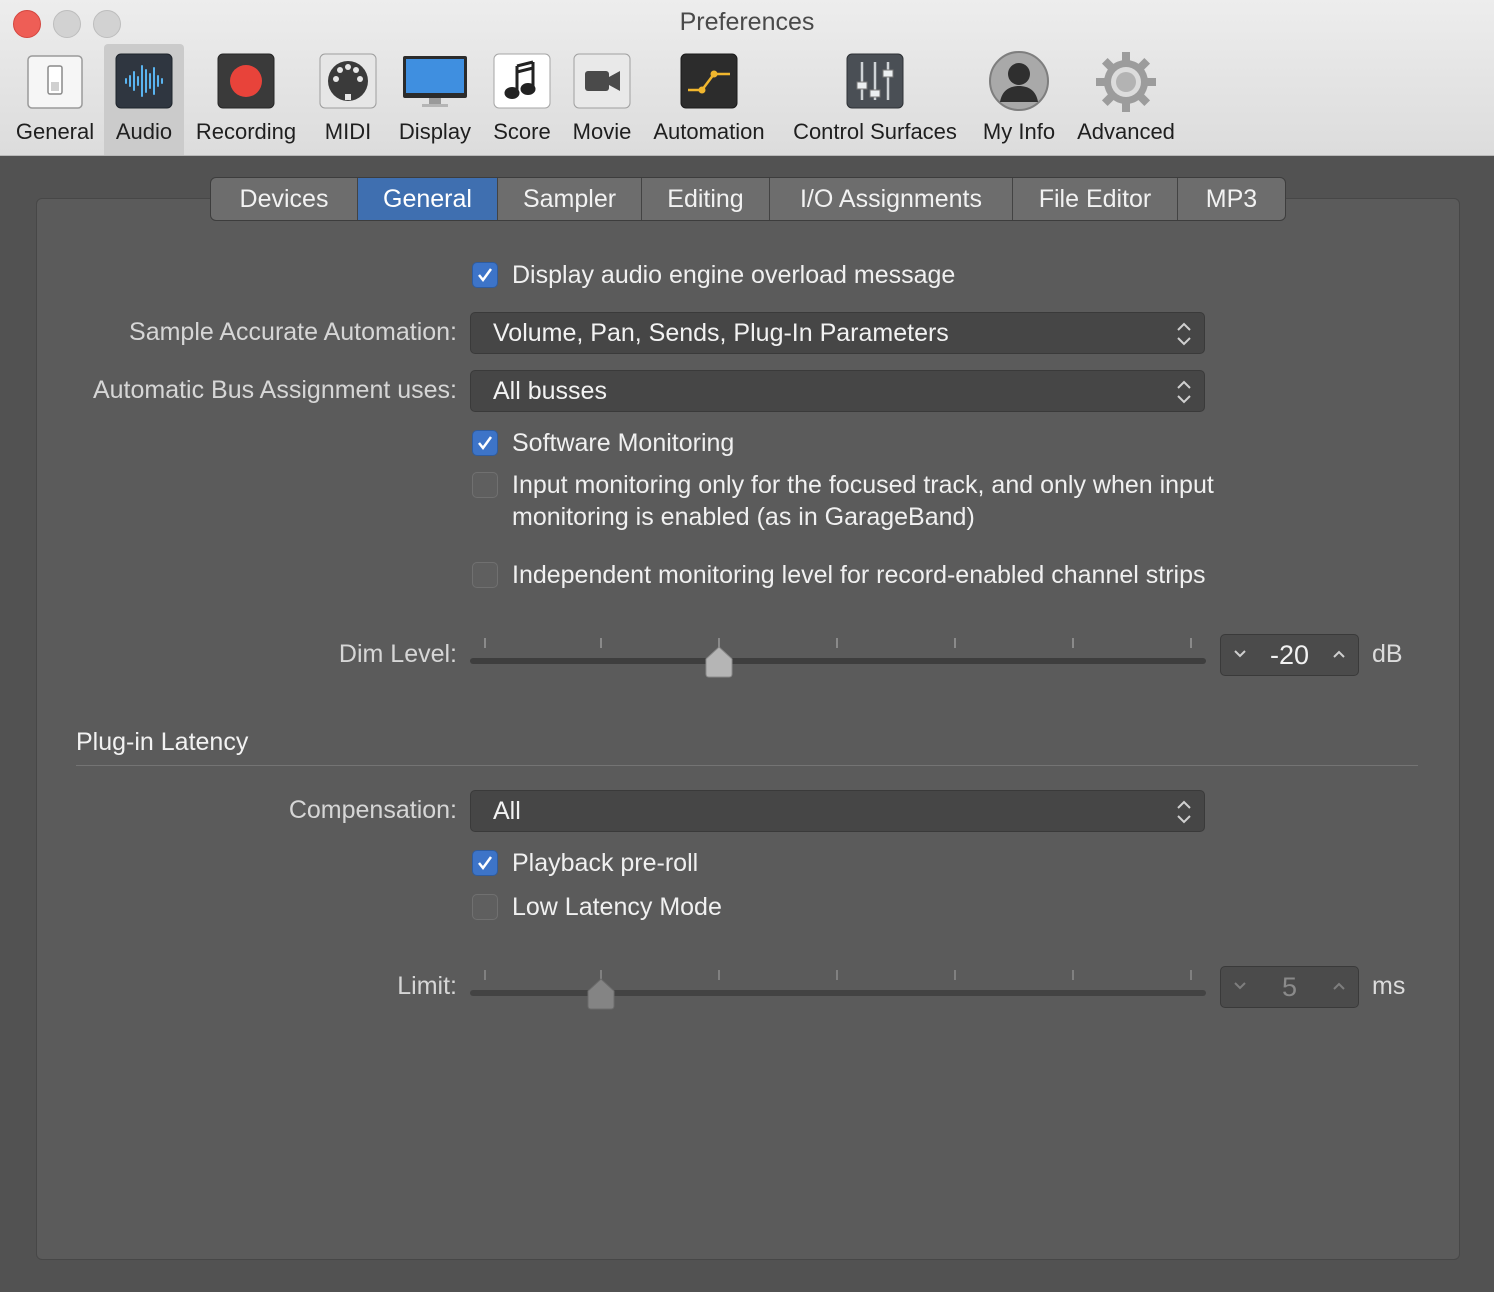 The image size is (1494, 1292). I want to click on dim-level-label: Dim Level:, so click(397, 654).